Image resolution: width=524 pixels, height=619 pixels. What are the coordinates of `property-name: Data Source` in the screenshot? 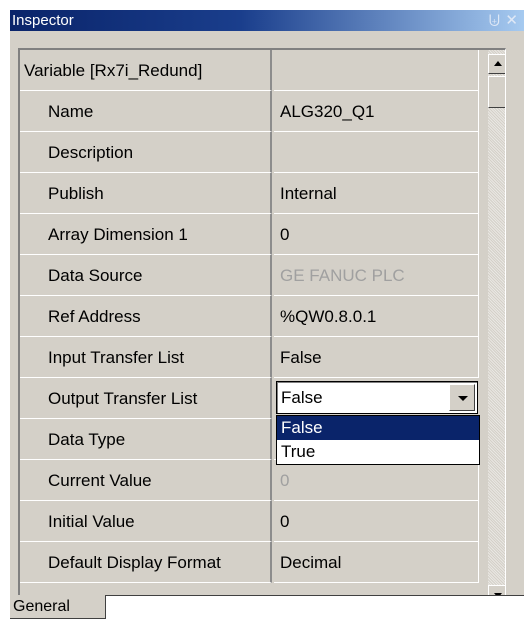 It's located at (146, 275).